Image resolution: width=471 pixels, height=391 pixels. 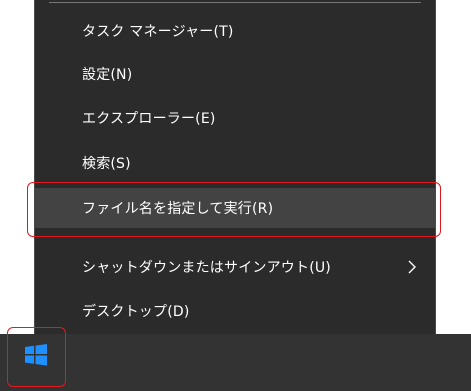 What do you see at coordinates (149, 119) in the screenshot?
I see `menu-item-label: エクスプローラー(E)` at bounding box center [149, 119].